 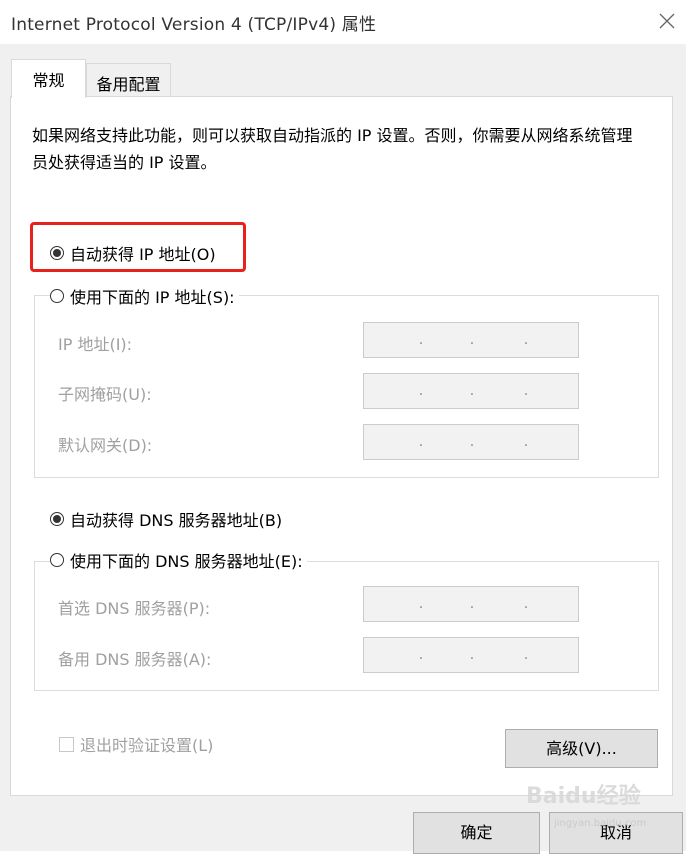 I want to click on ok-button: 确定, so click(x=476, y=833).